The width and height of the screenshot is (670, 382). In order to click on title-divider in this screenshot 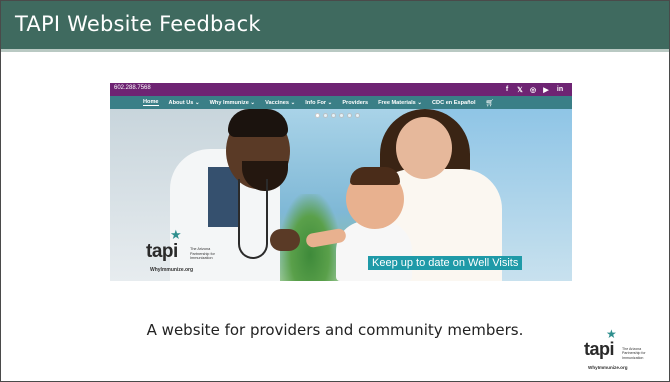, I will do `click(335, 50)`.